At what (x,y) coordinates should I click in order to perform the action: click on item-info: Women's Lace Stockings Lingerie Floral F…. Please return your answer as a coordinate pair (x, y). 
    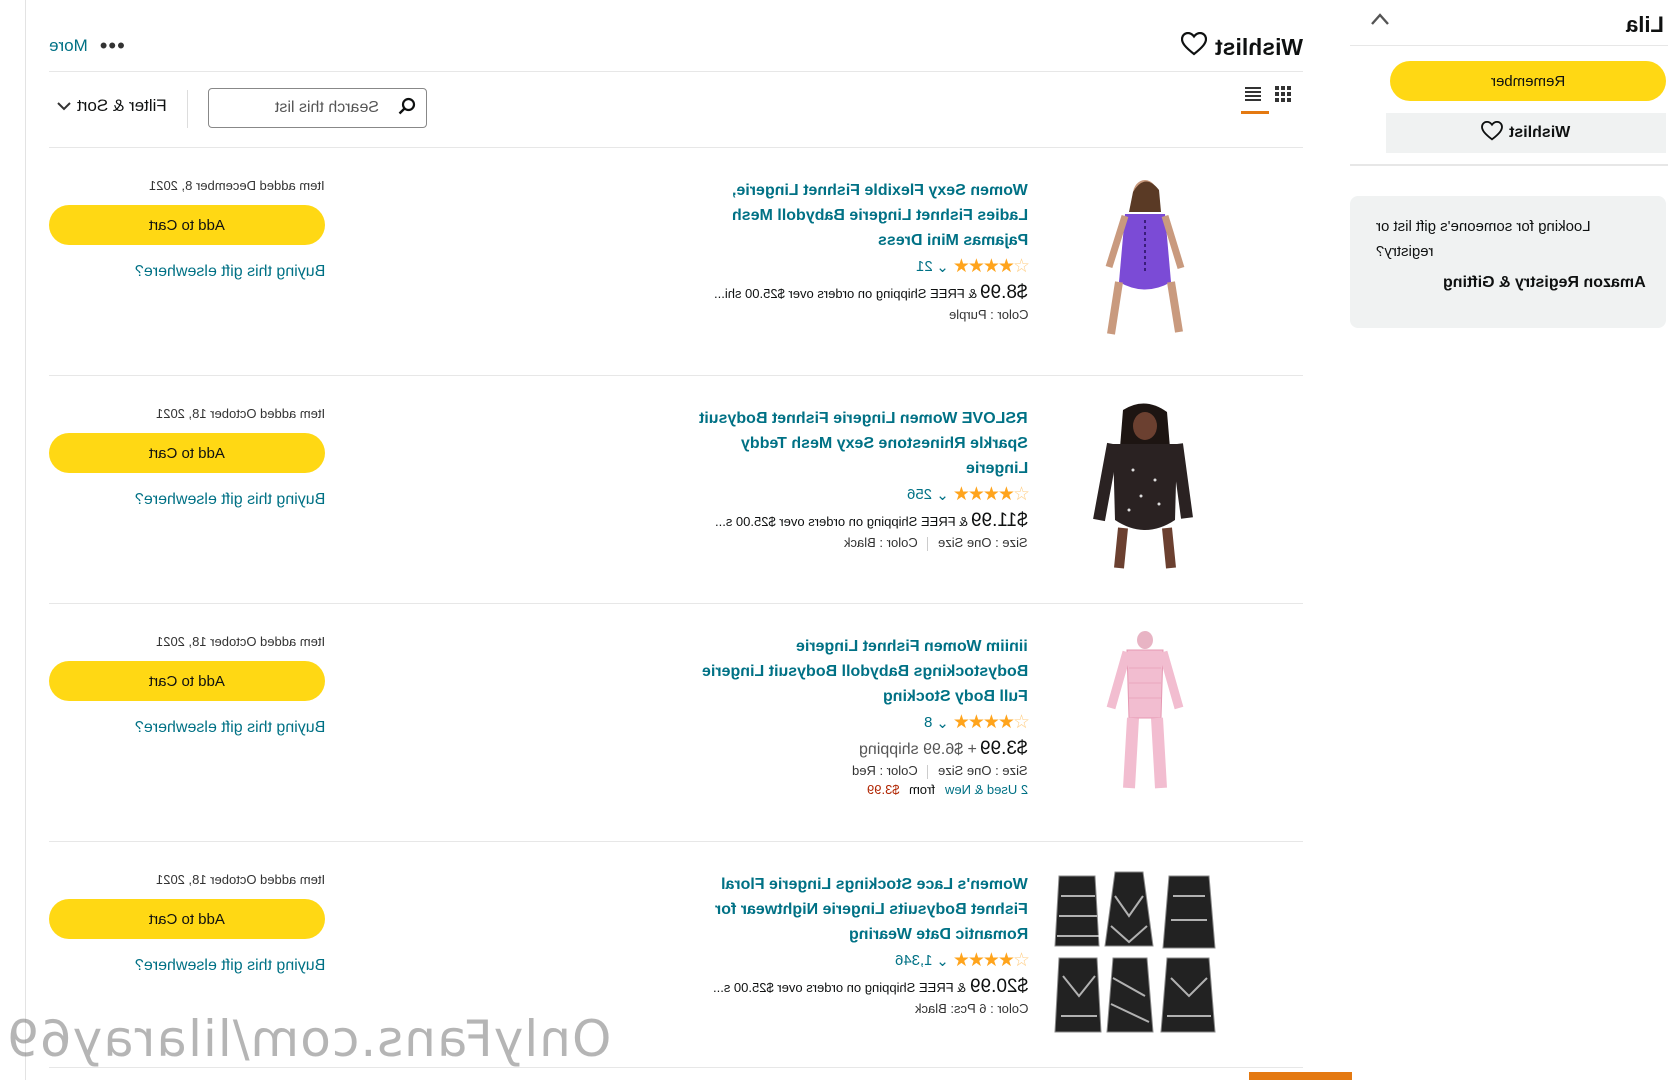
    Looking at the image, I should click on (839, 944).